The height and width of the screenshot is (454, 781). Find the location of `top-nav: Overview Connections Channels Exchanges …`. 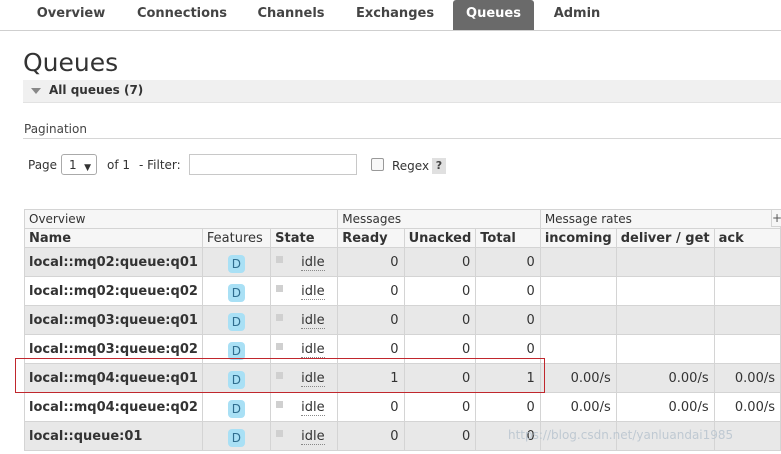

top-nav: Overview Connections Channels Exchanges … is located at coordinates (390, 15).